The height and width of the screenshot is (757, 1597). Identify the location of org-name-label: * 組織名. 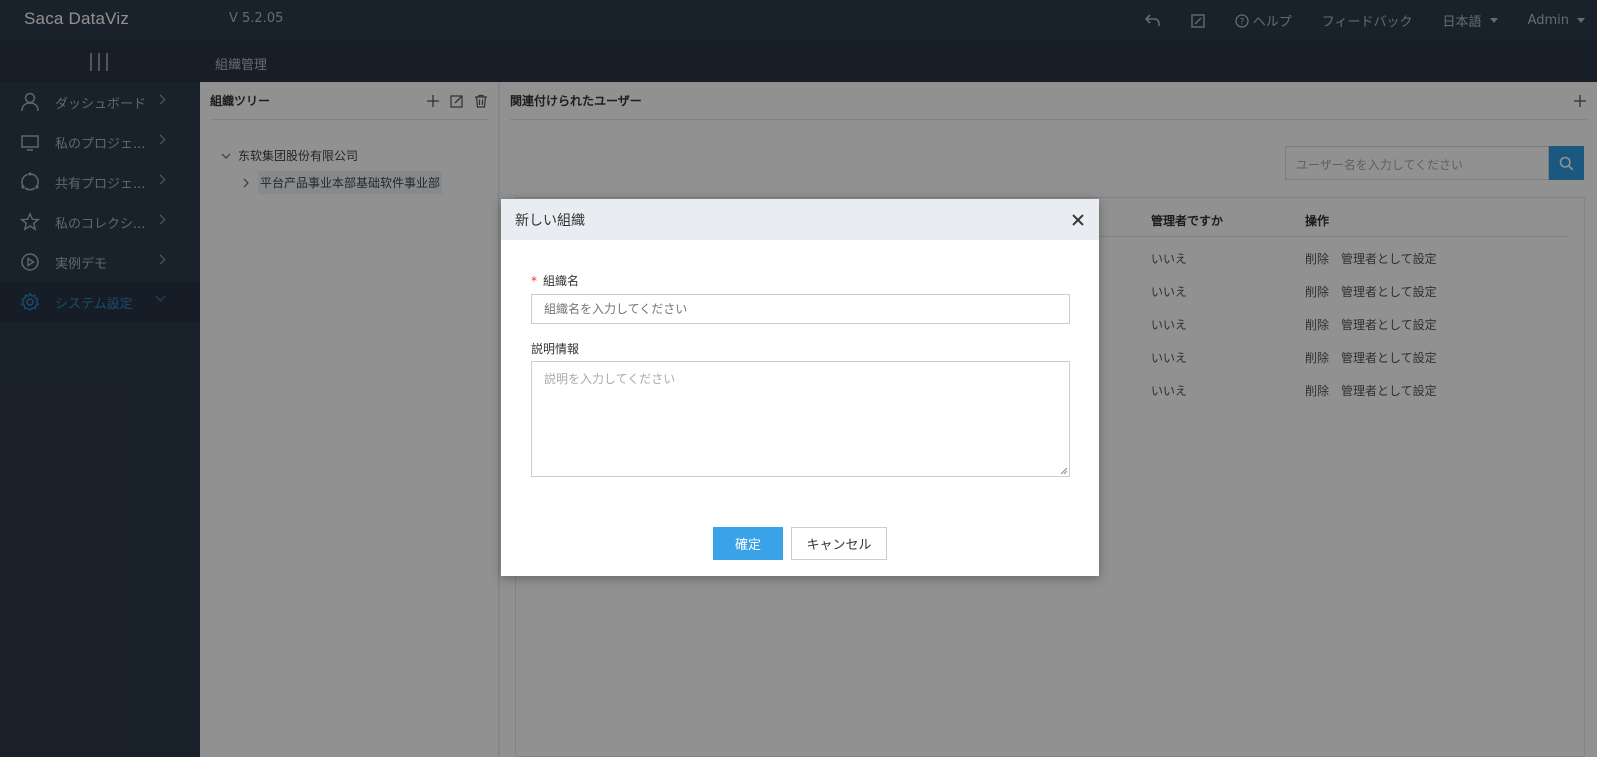
(555, 280).